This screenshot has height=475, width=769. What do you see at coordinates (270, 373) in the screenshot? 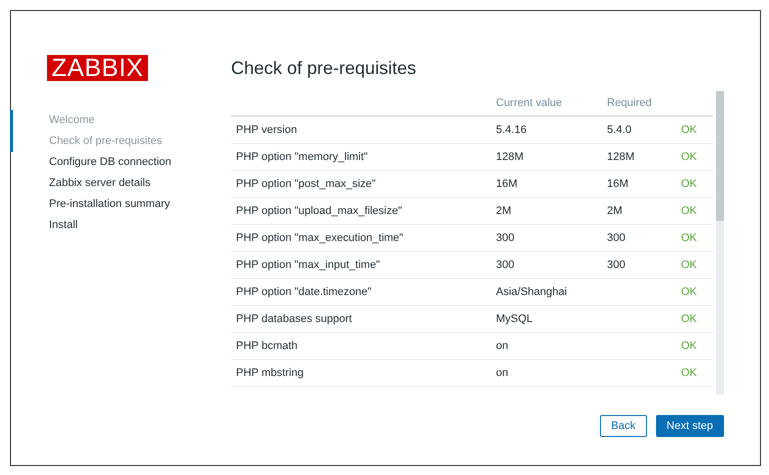
I see `table-cell-text: PHP mbstring` at bounding box center [270, 373].